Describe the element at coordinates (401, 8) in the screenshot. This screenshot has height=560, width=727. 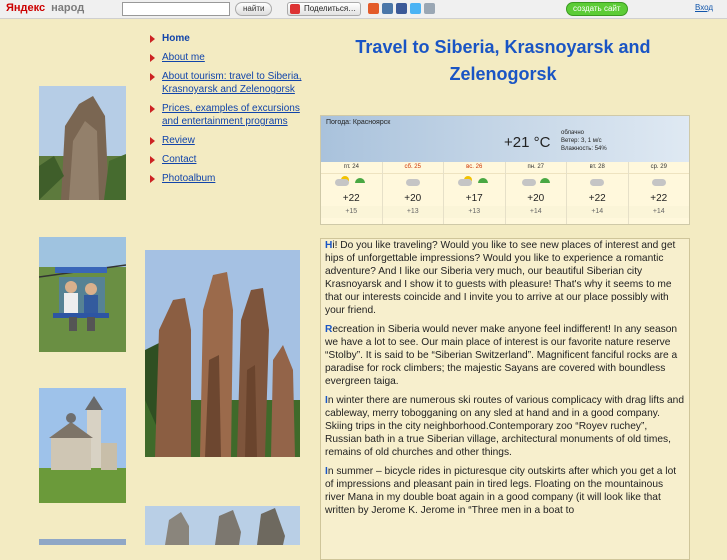
I see `facebook-icon` at that location.